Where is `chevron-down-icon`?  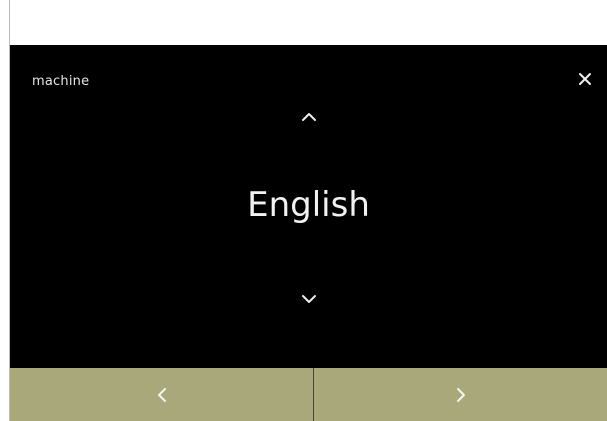 chevron-down-icon is located at coordinates (309, 299).